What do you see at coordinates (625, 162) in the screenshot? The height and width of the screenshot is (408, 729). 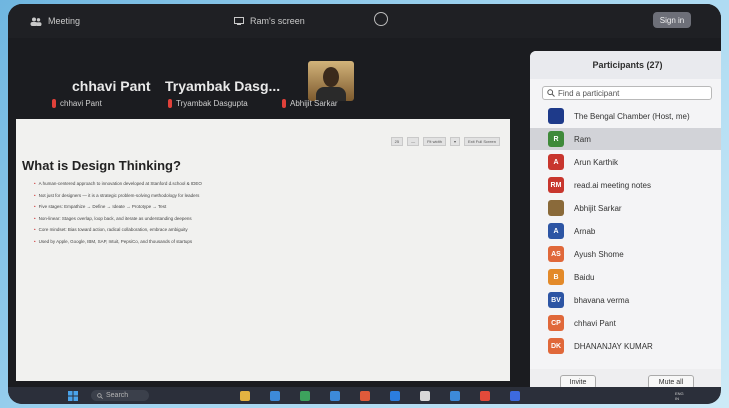 I see `participant-row: A Arun Karthik` at bounding box center [625, 162].